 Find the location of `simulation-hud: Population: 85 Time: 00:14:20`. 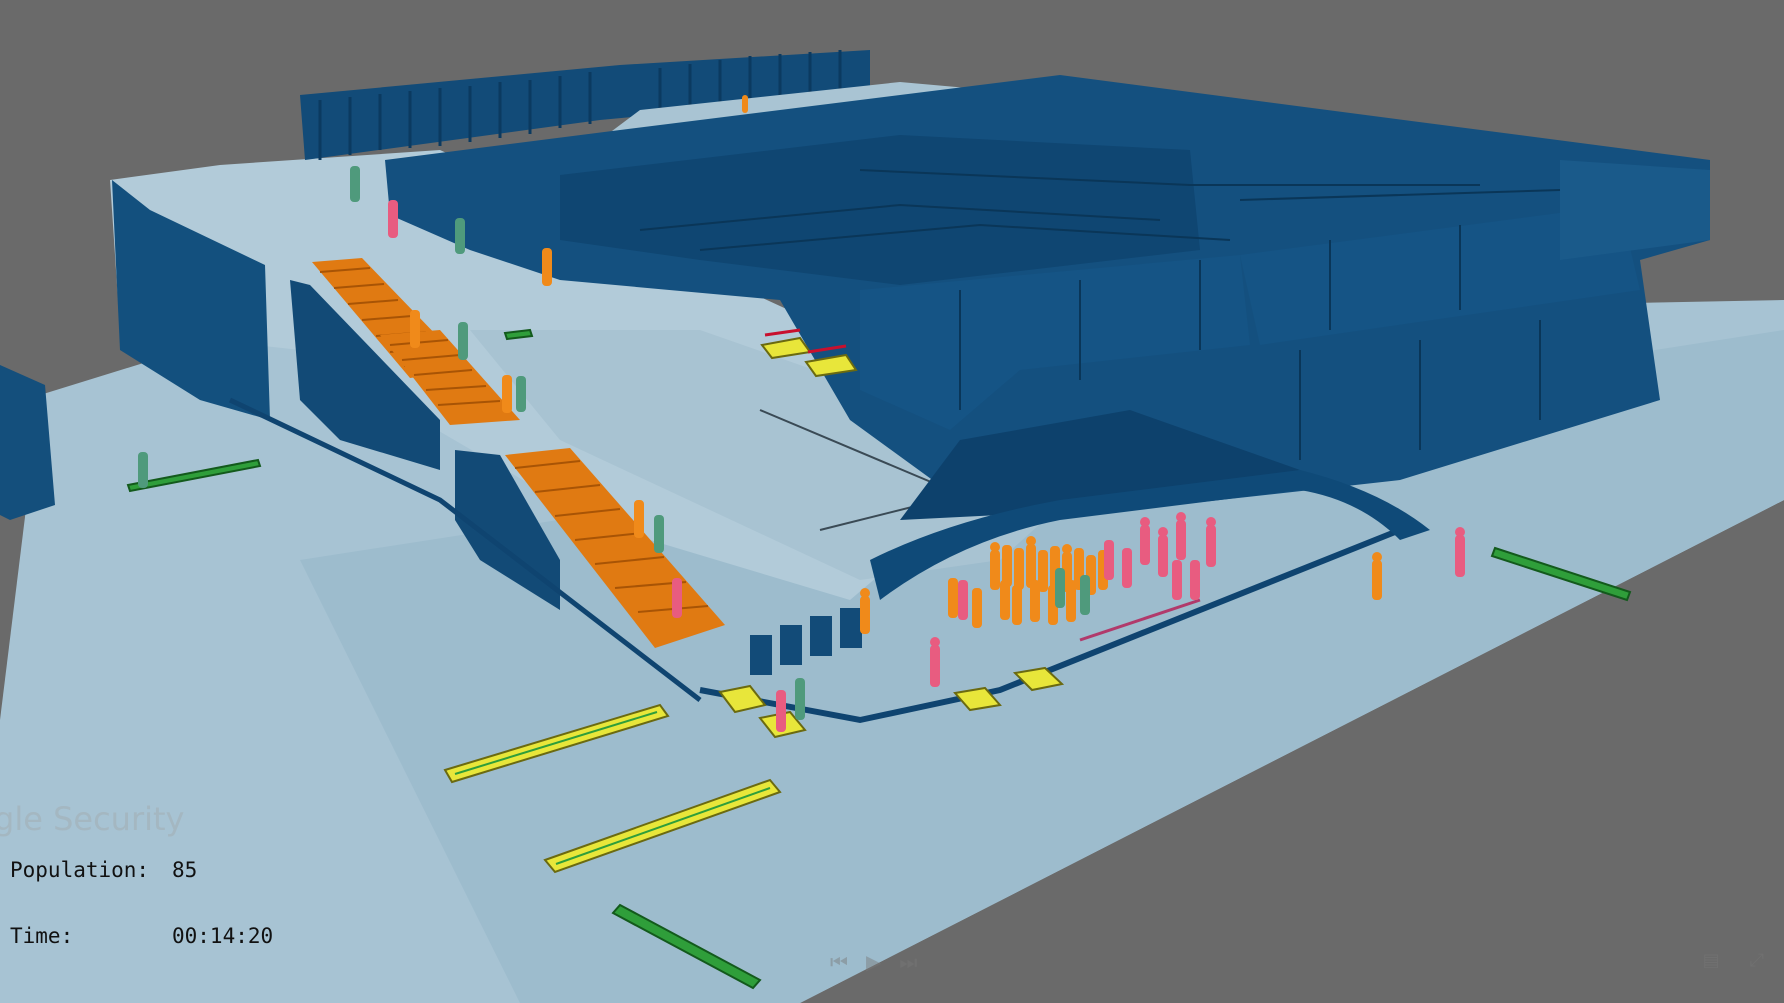

simulation-hud: Population: 85 Time: 00:14:20 is located at coordinates (141, 903).